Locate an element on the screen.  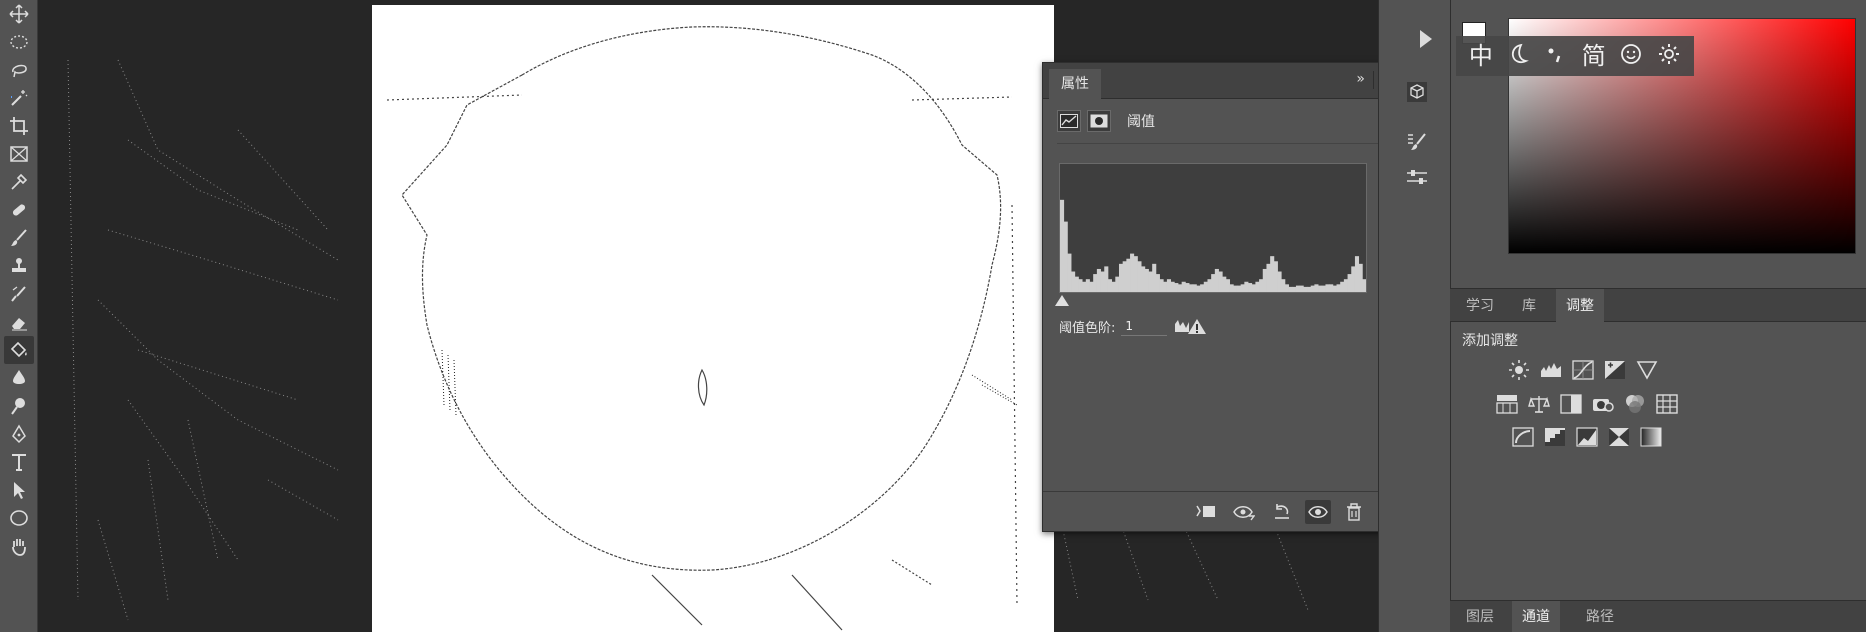
threshold-icon is located at coordinates (1587, 437).